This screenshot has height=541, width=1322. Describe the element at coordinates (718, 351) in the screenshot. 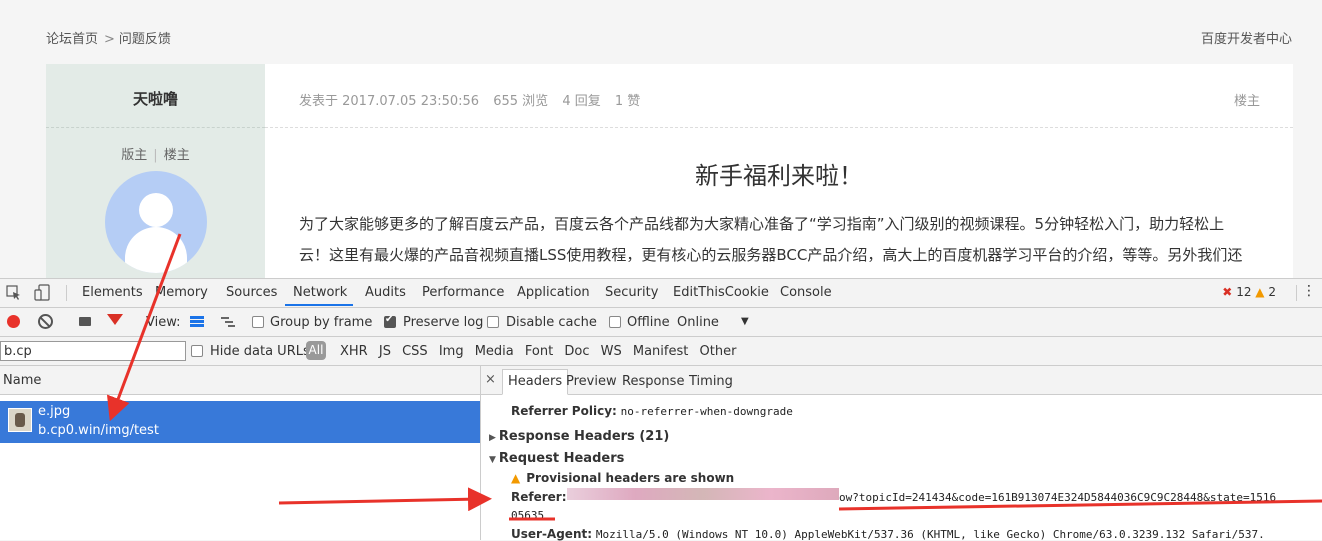

I see `filter-other: Other` at that location.